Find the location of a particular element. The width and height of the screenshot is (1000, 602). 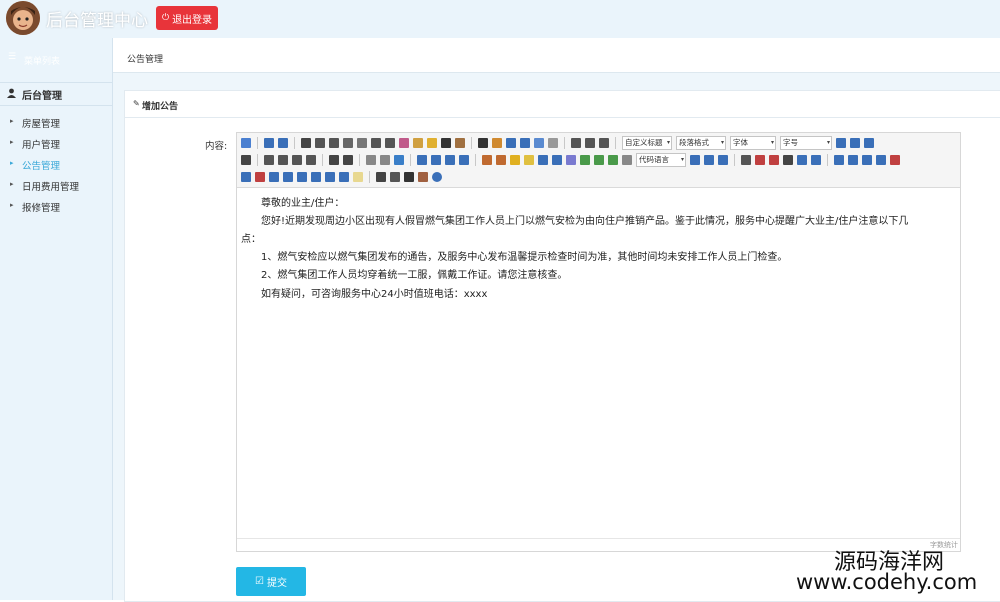

scrawl-icon is located at coordinates (529, 160).